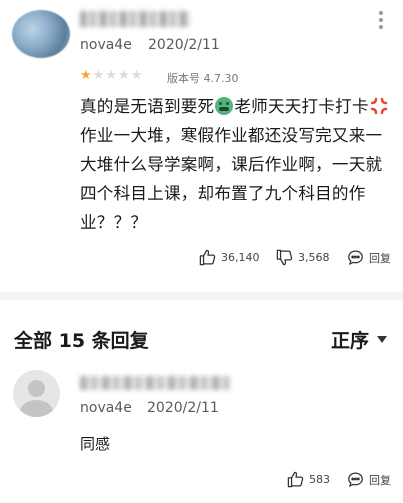 This screenshot has width=403, height=503. What do you see at coordinates (36, 393) in the screenshot?
I see `reply-user-avatar` at bounding box center [36, 393].